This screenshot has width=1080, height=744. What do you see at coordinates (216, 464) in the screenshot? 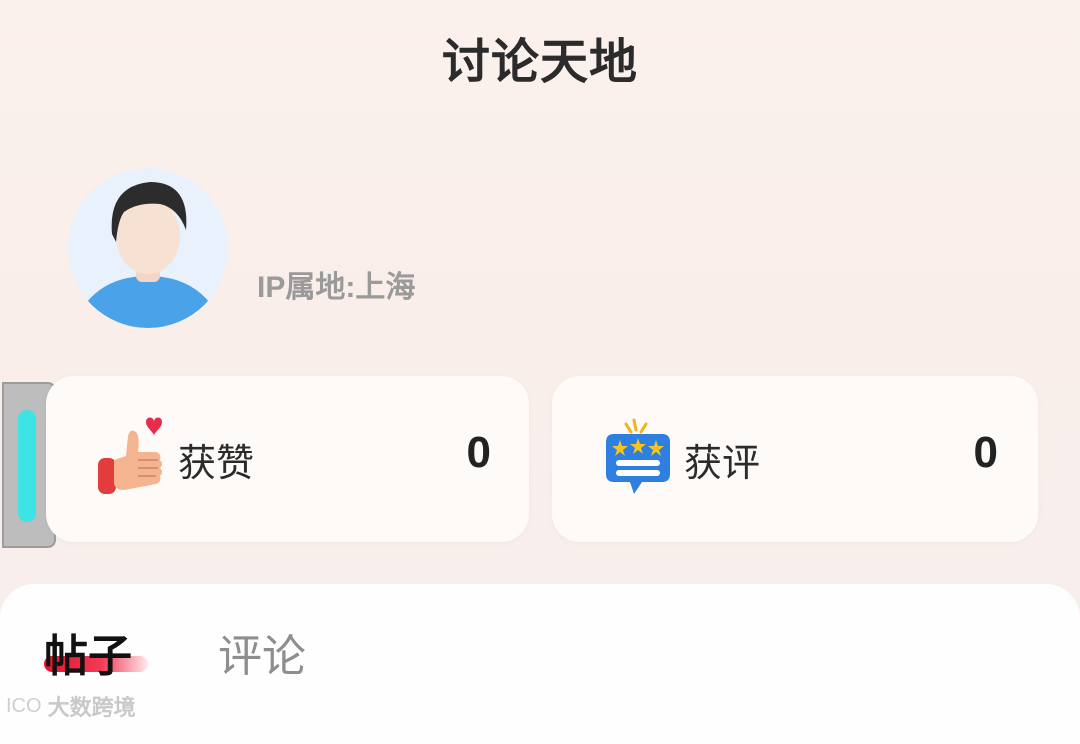
I see `likes-label: 获赞` at bounding box center [216, 464].